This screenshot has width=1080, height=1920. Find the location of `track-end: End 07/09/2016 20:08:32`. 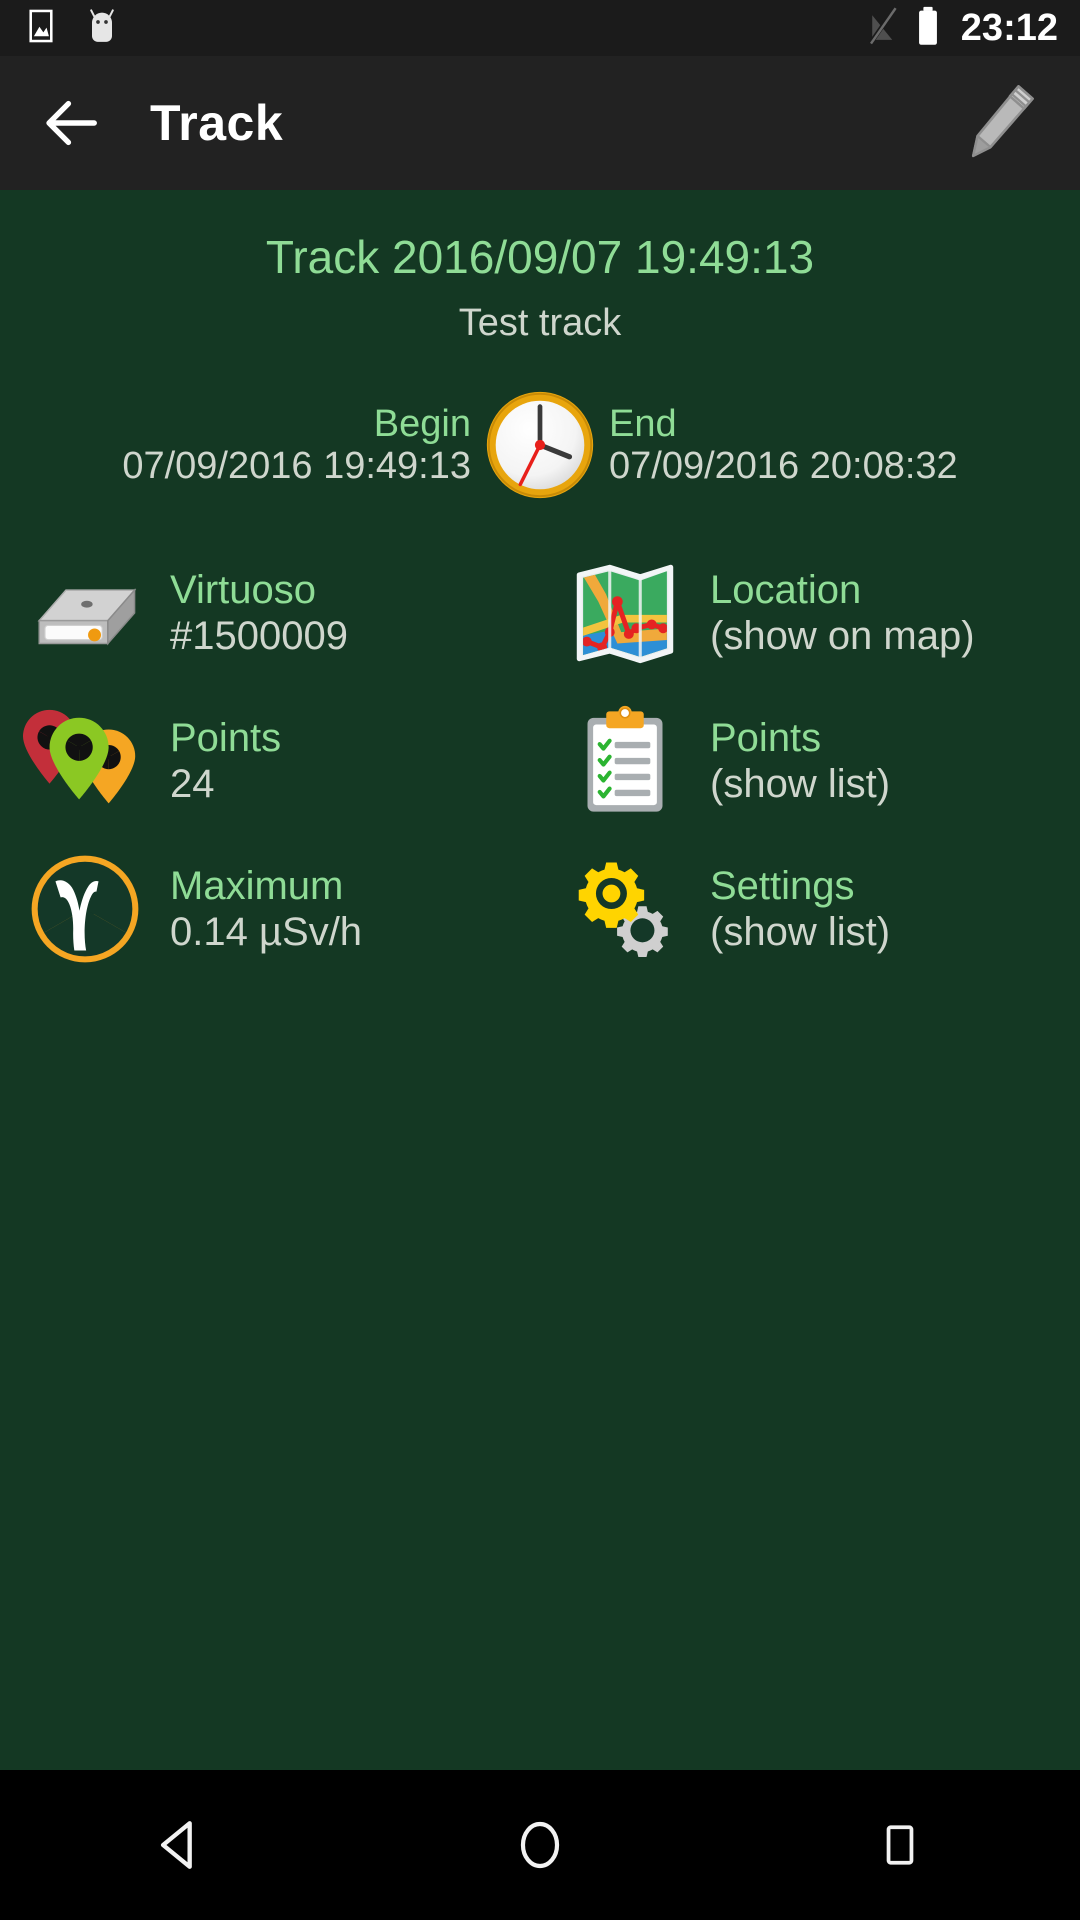

track-end: End 07/09/2016 20:08:32 is located at coordinates (809, 445).